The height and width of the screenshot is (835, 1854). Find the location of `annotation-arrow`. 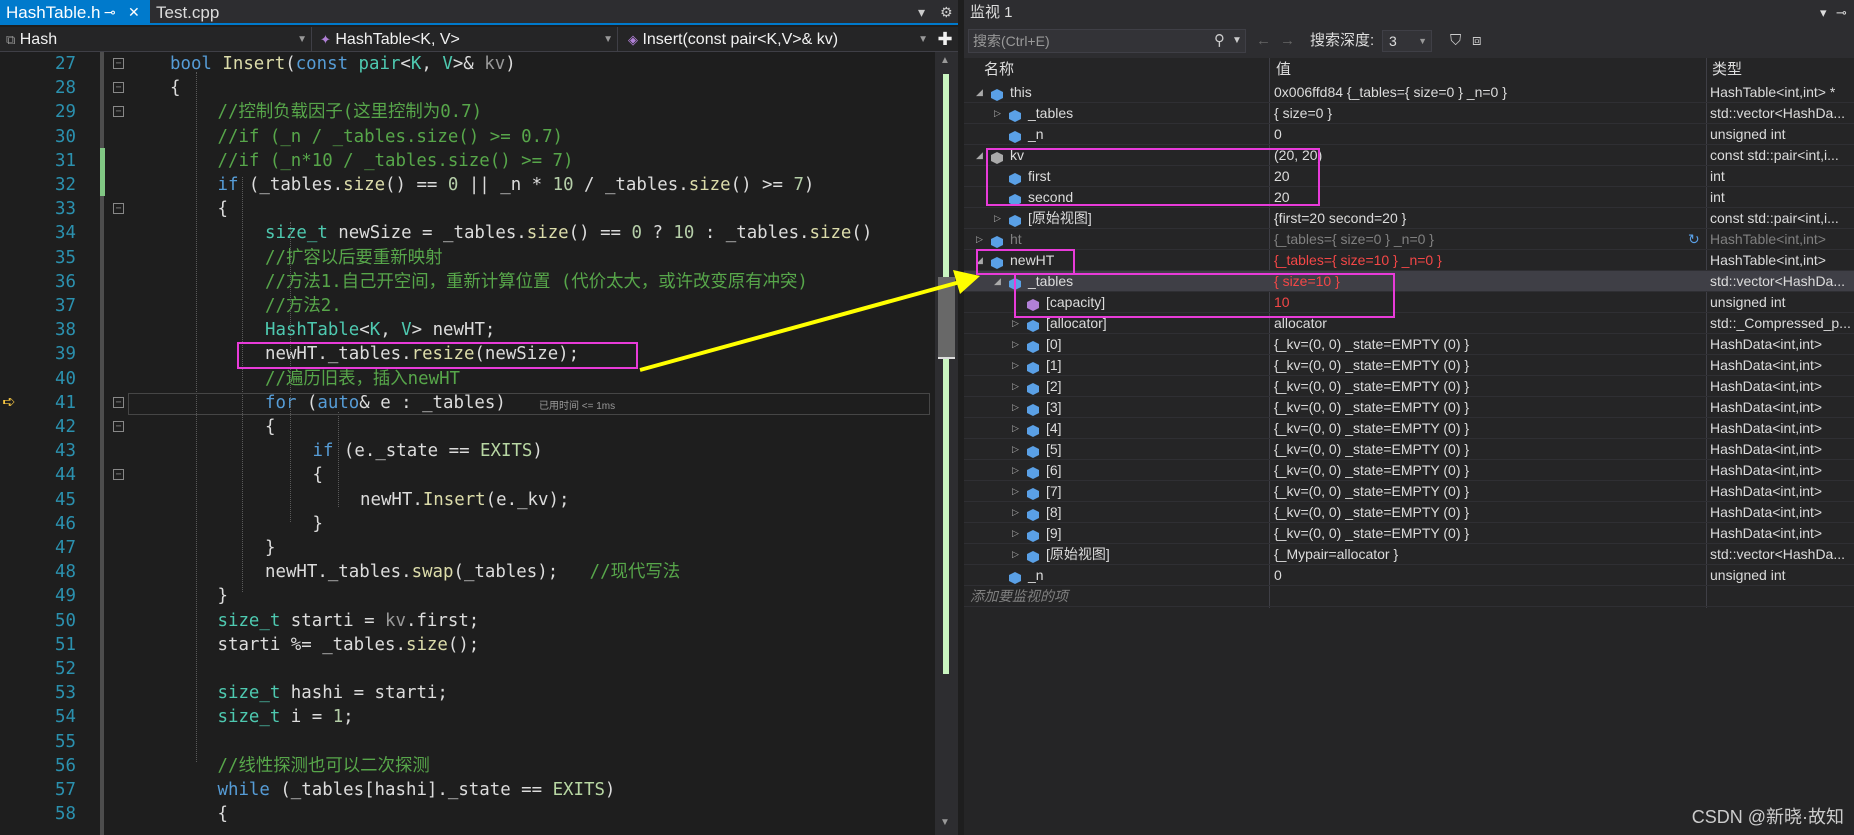

annotation-arrow is located at coordinates (809, 321).